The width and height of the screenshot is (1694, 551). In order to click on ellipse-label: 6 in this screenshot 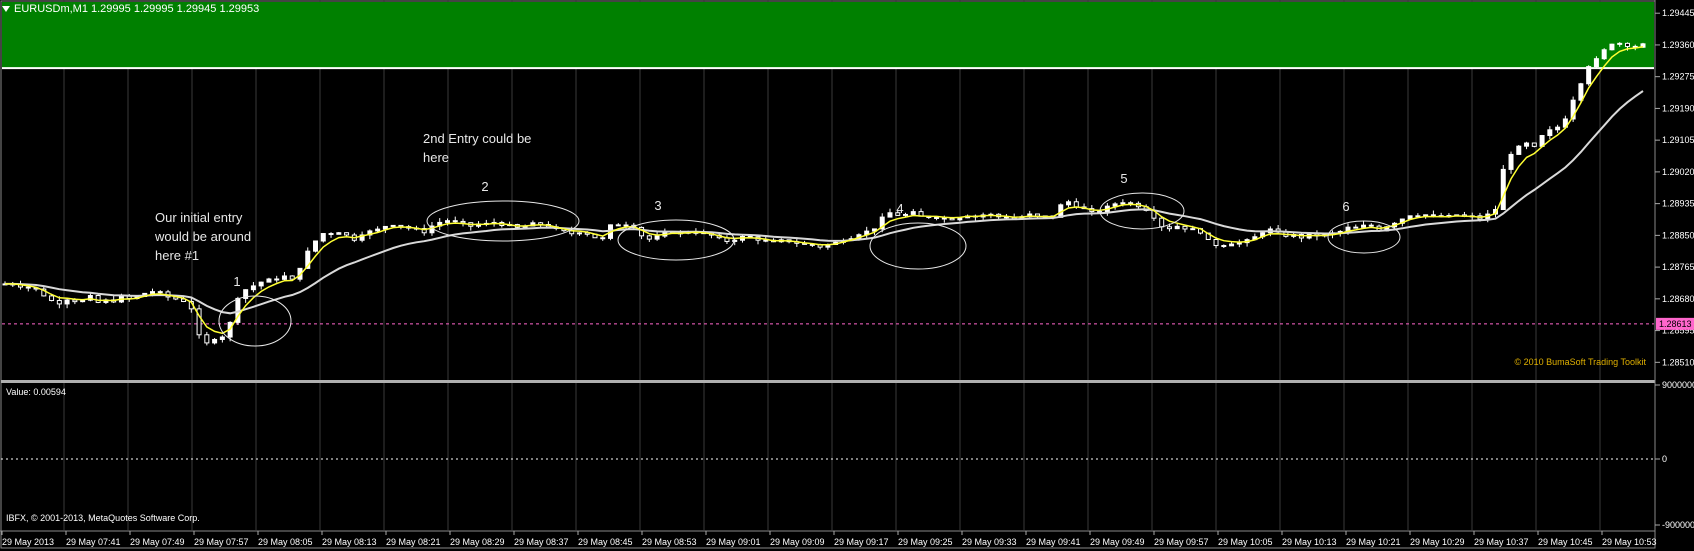, I will do `click(1345, 206)`.